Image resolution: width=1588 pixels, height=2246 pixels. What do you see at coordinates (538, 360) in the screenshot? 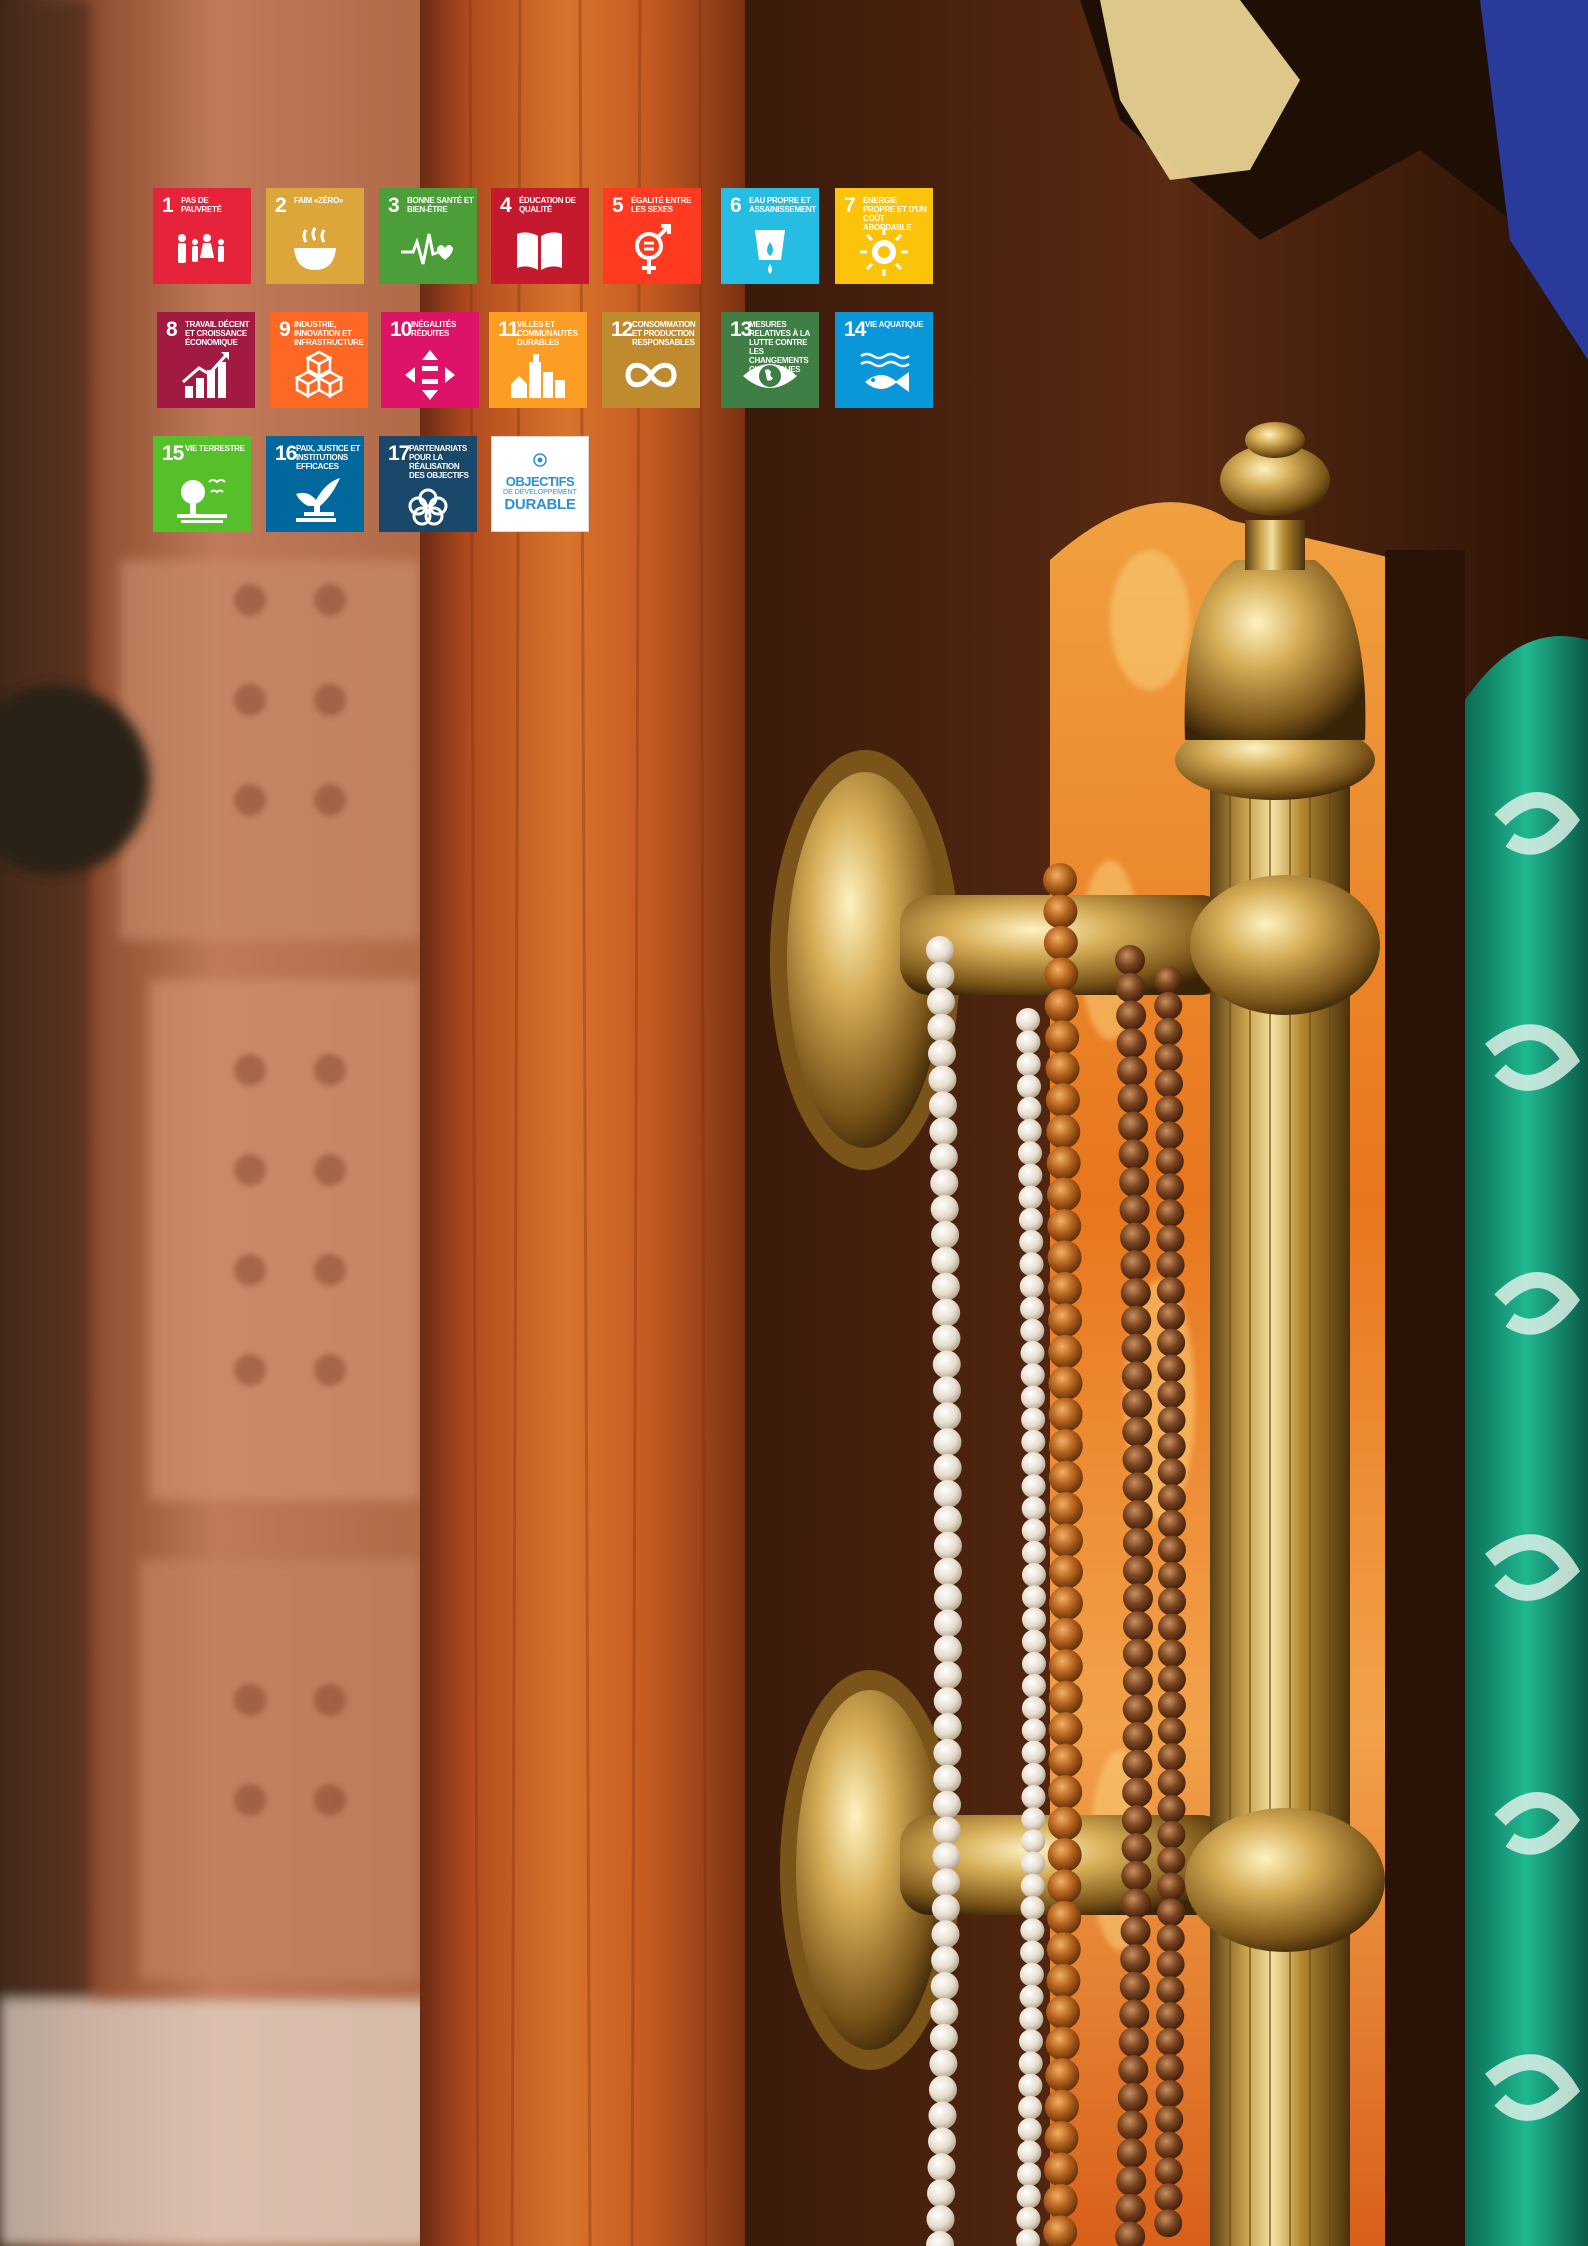
I see `sdg-tile-11: 11 VILLES ET COMMUNAUTÉS DURABLES` at bounding box center [538, 360].